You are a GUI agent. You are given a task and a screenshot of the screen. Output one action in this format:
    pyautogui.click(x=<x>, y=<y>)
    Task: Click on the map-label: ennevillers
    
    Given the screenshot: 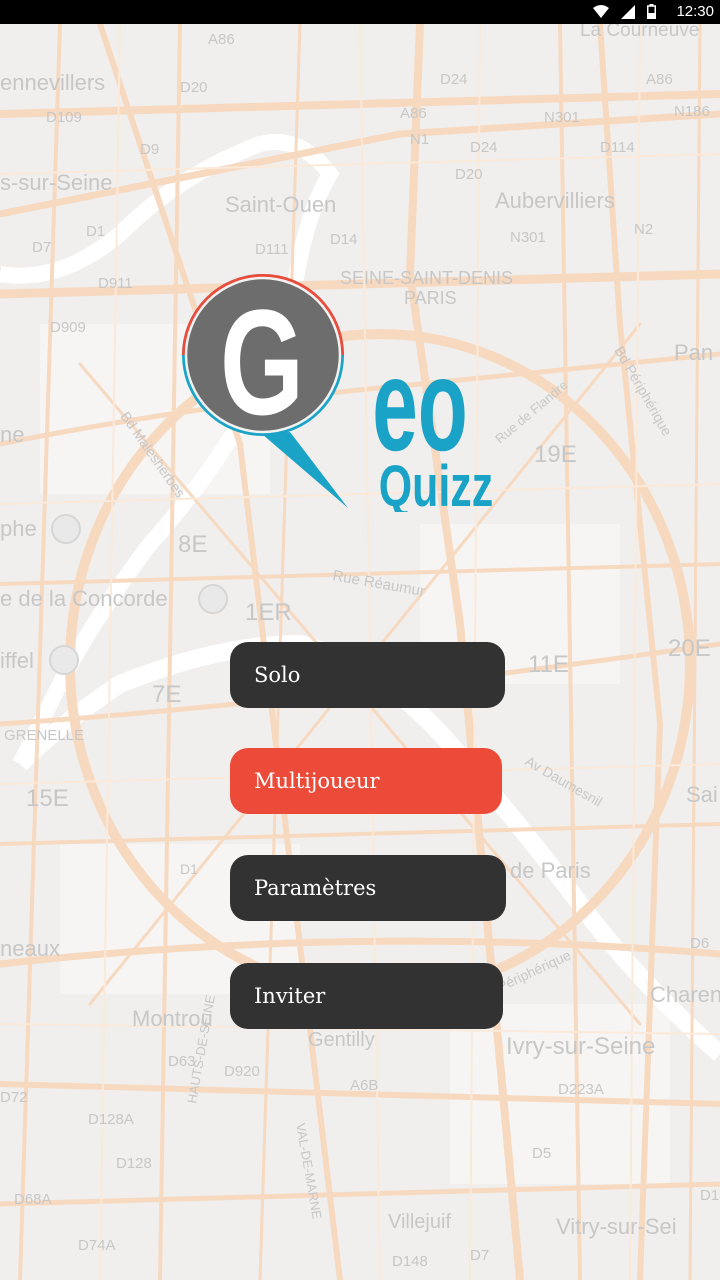 What is the action you would take?
    pyautogui.click(x=52, y=82)
    